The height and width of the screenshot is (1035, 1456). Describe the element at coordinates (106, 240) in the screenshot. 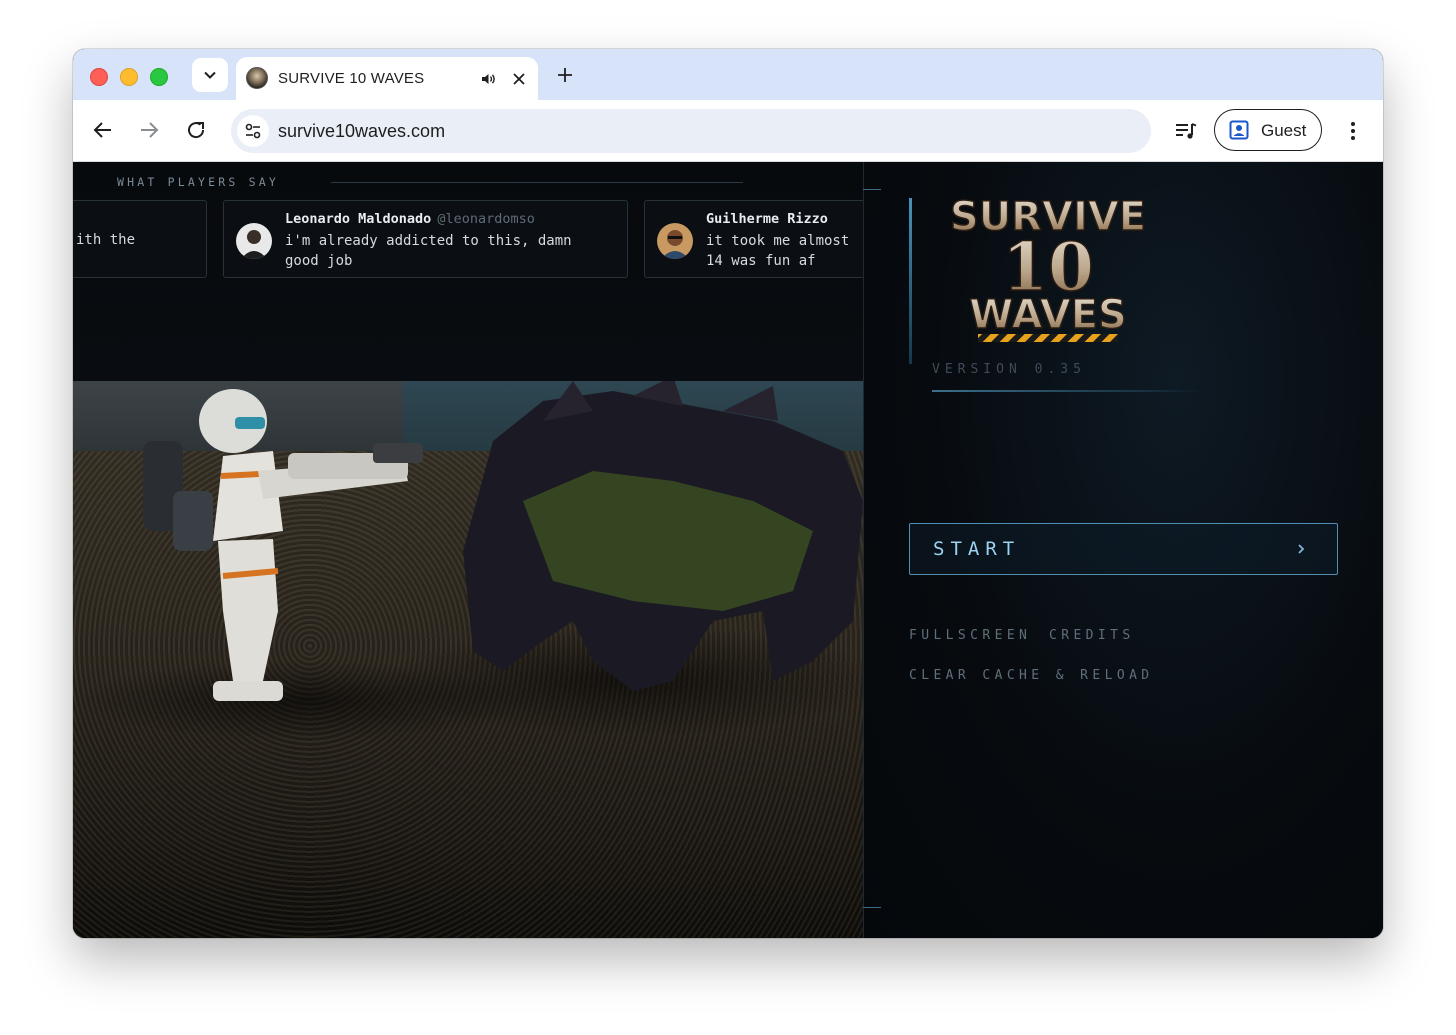

I see `review-text: ith the` at that location.